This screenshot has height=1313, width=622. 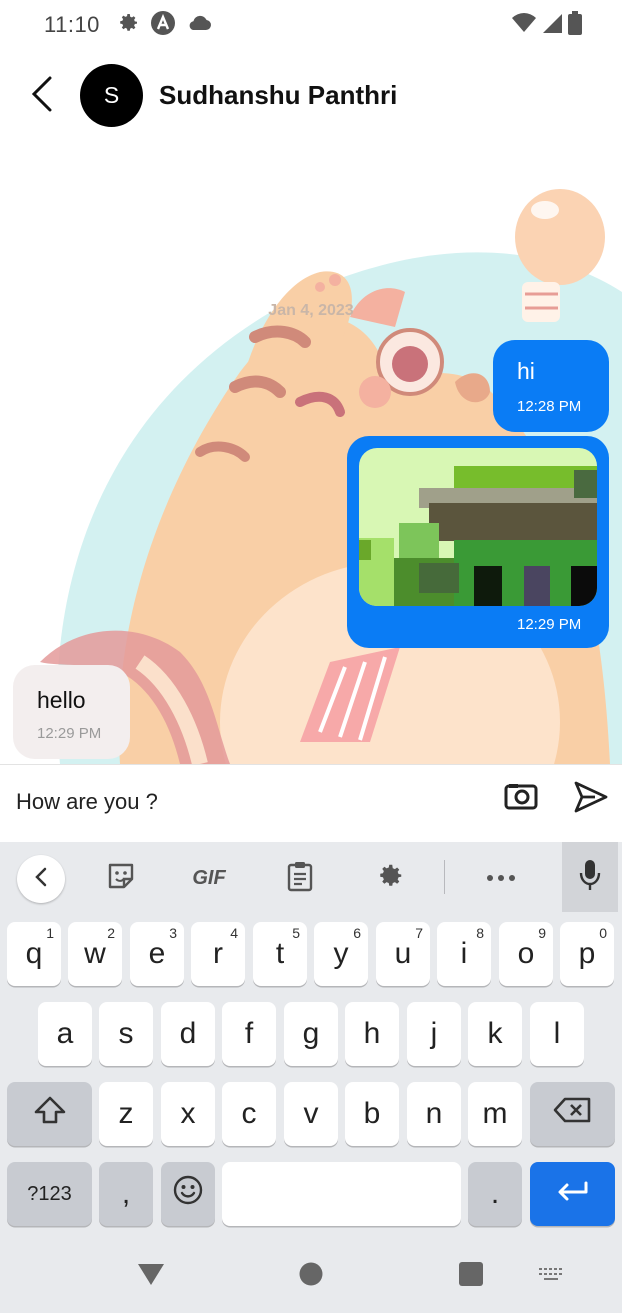 What do you see at coordinates (49, 1194) in the screenshot?
I see `key-symbols: ?123` at bounding box center [49, 1194].